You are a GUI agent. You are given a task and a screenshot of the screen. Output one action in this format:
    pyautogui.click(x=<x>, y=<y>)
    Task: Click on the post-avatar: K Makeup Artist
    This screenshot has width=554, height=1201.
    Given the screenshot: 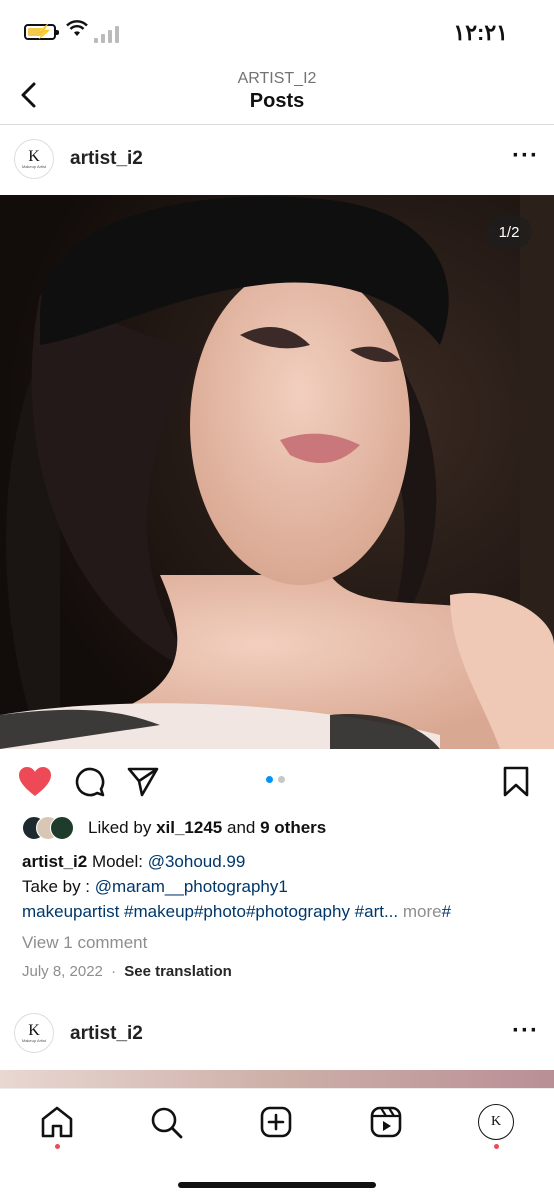 What is the action you would take?
    pyautogui.click(x=34, y=159)
    